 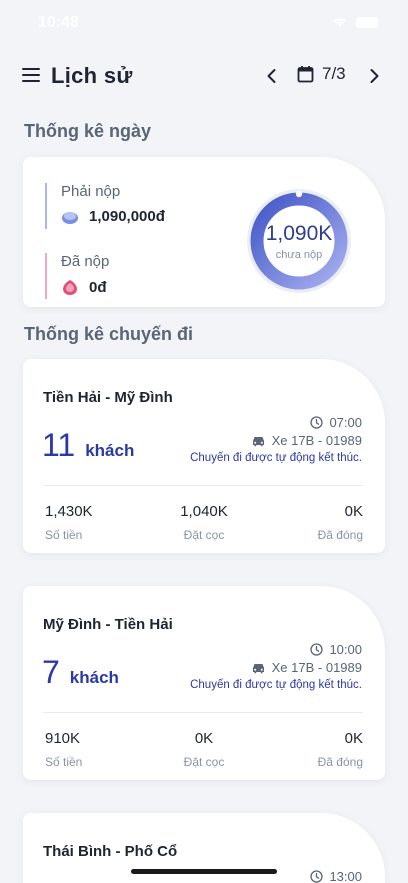 What do you see at coordinates (345, 876) in the screenshot?
I see `trip-time-value: 13:00` at bounding box center [345, 876].